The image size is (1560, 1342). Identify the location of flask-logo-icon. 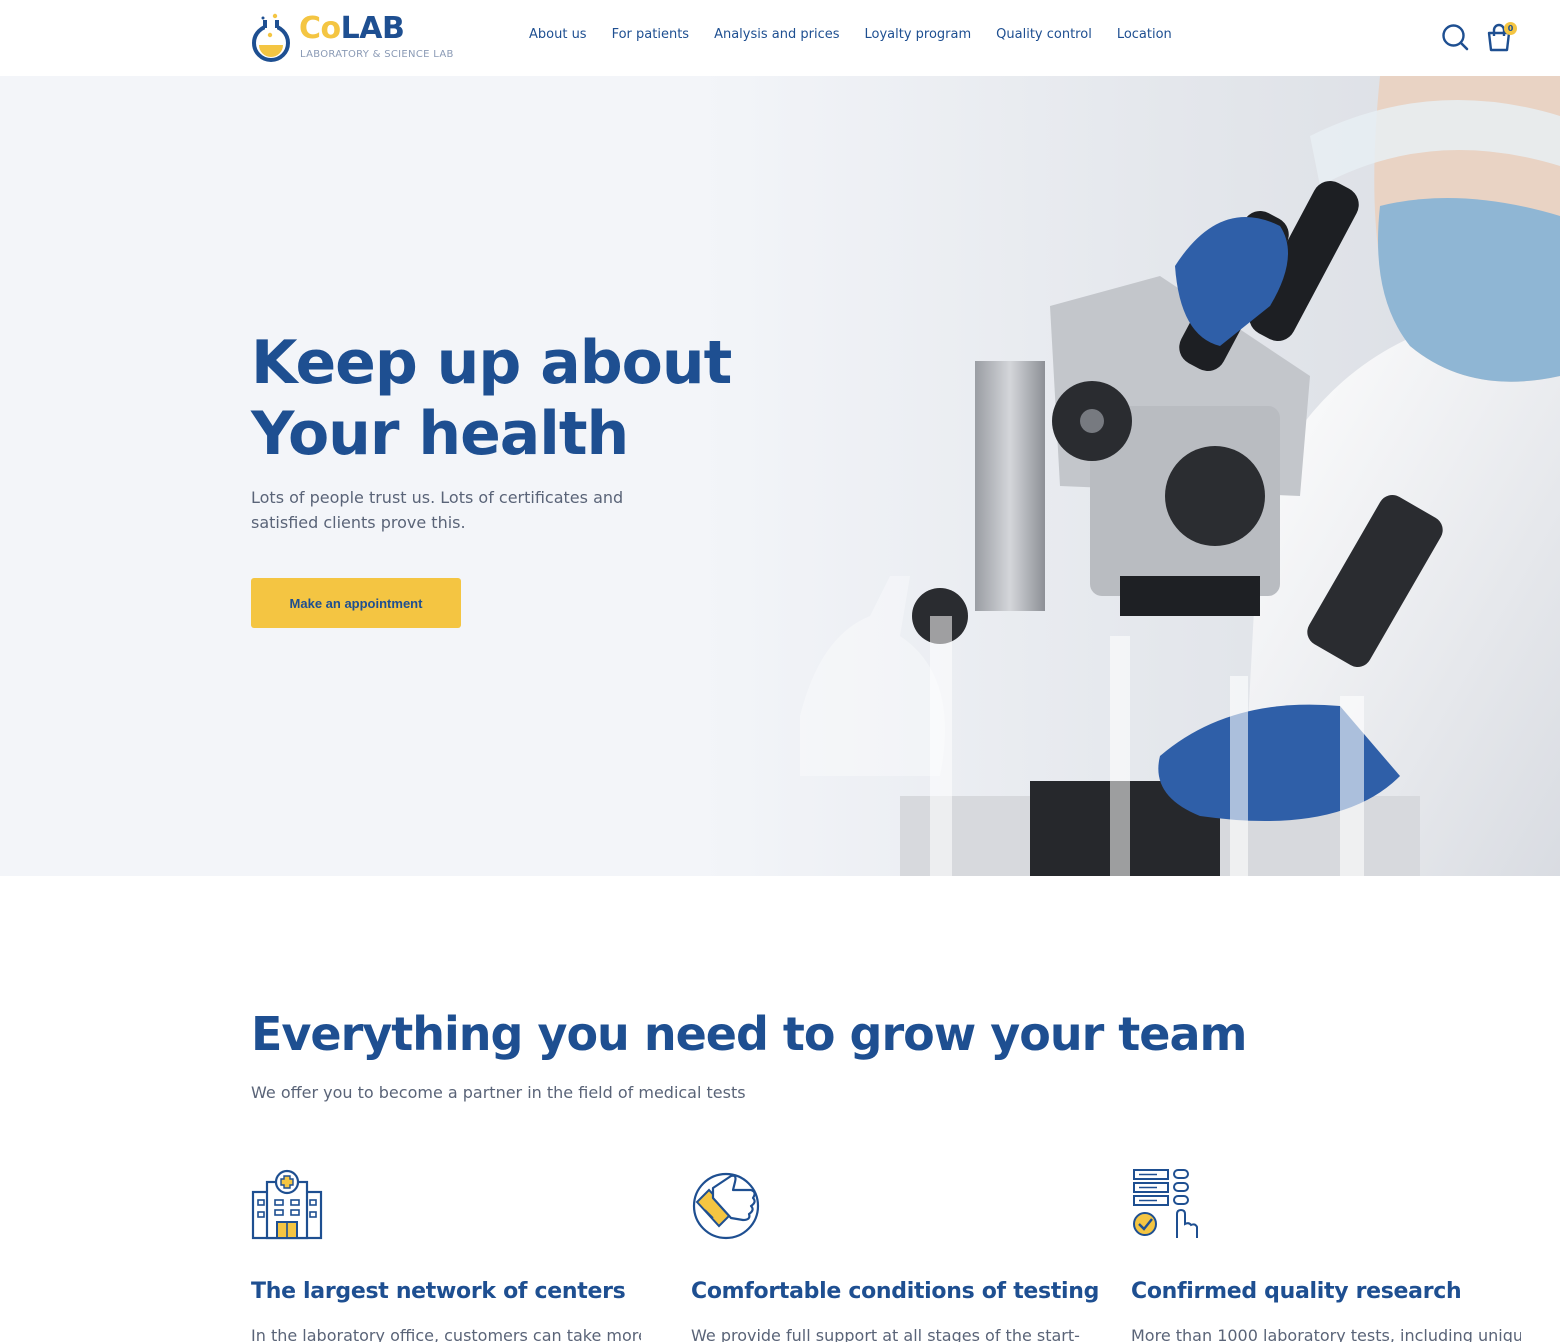
(271, 37).